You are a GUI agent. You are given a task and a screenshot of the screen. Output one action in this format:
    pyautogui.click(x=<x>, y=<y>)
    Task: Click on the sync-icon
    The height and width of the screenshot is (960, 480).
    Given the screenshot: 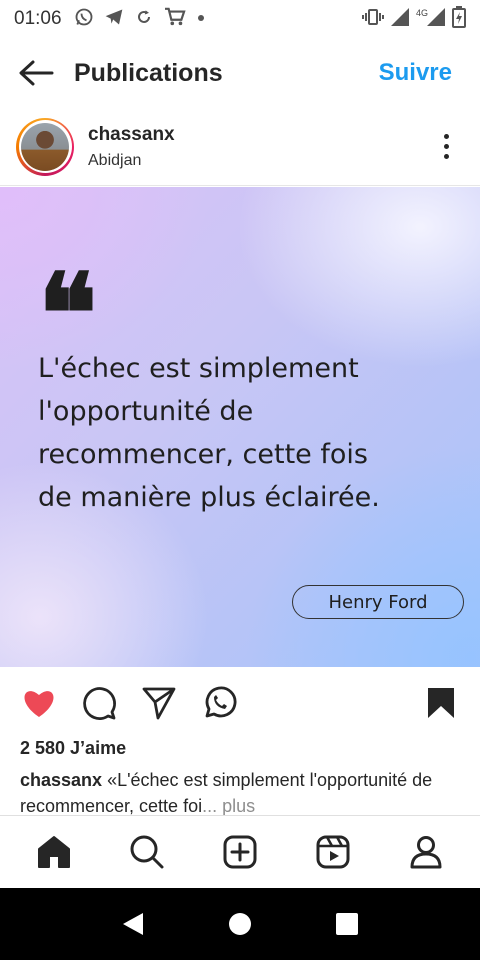 What is the action you would take?
    pyautogui.click(x=144, y=19)
    